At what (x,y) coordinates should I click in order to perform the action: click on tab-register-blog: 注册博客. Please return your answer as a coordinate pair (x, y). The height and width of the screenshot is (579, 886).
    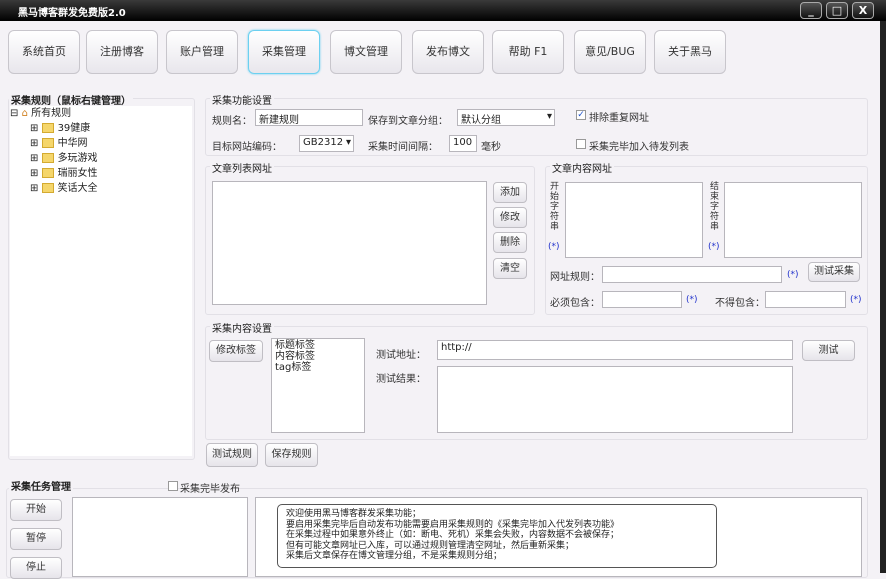
    Looking at the image, I should click on (122, 52).